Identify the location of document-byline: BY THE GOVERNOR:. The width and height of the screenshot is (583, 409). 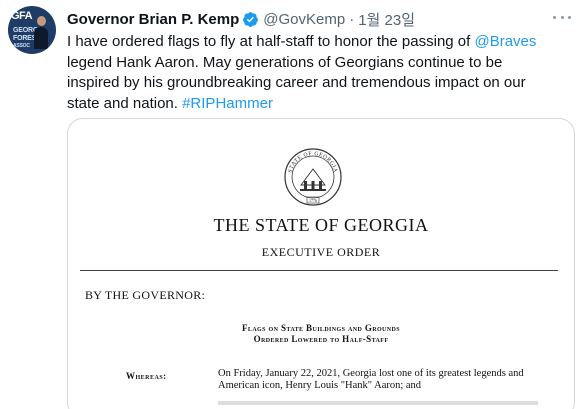
(145, 295).